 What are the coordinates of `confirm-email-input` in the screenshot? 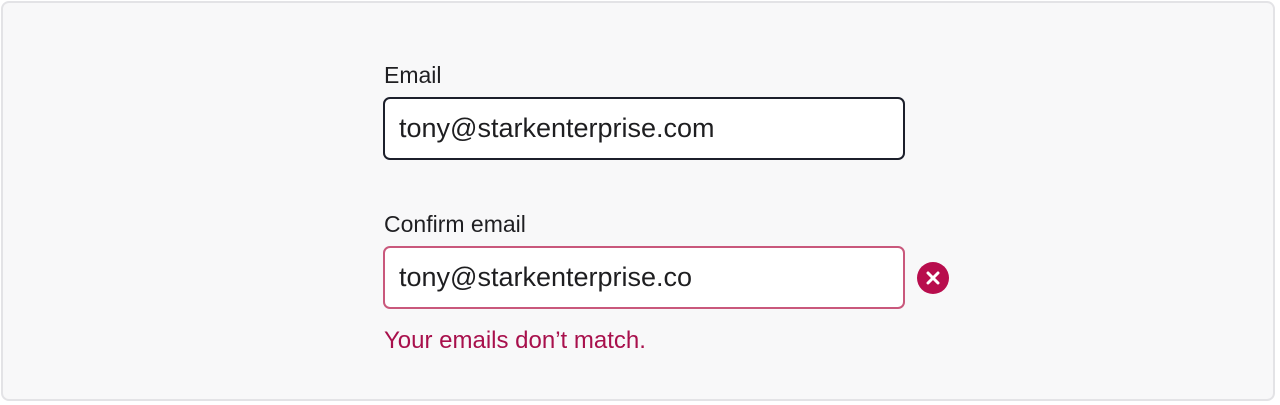 It's located at (644, 277).